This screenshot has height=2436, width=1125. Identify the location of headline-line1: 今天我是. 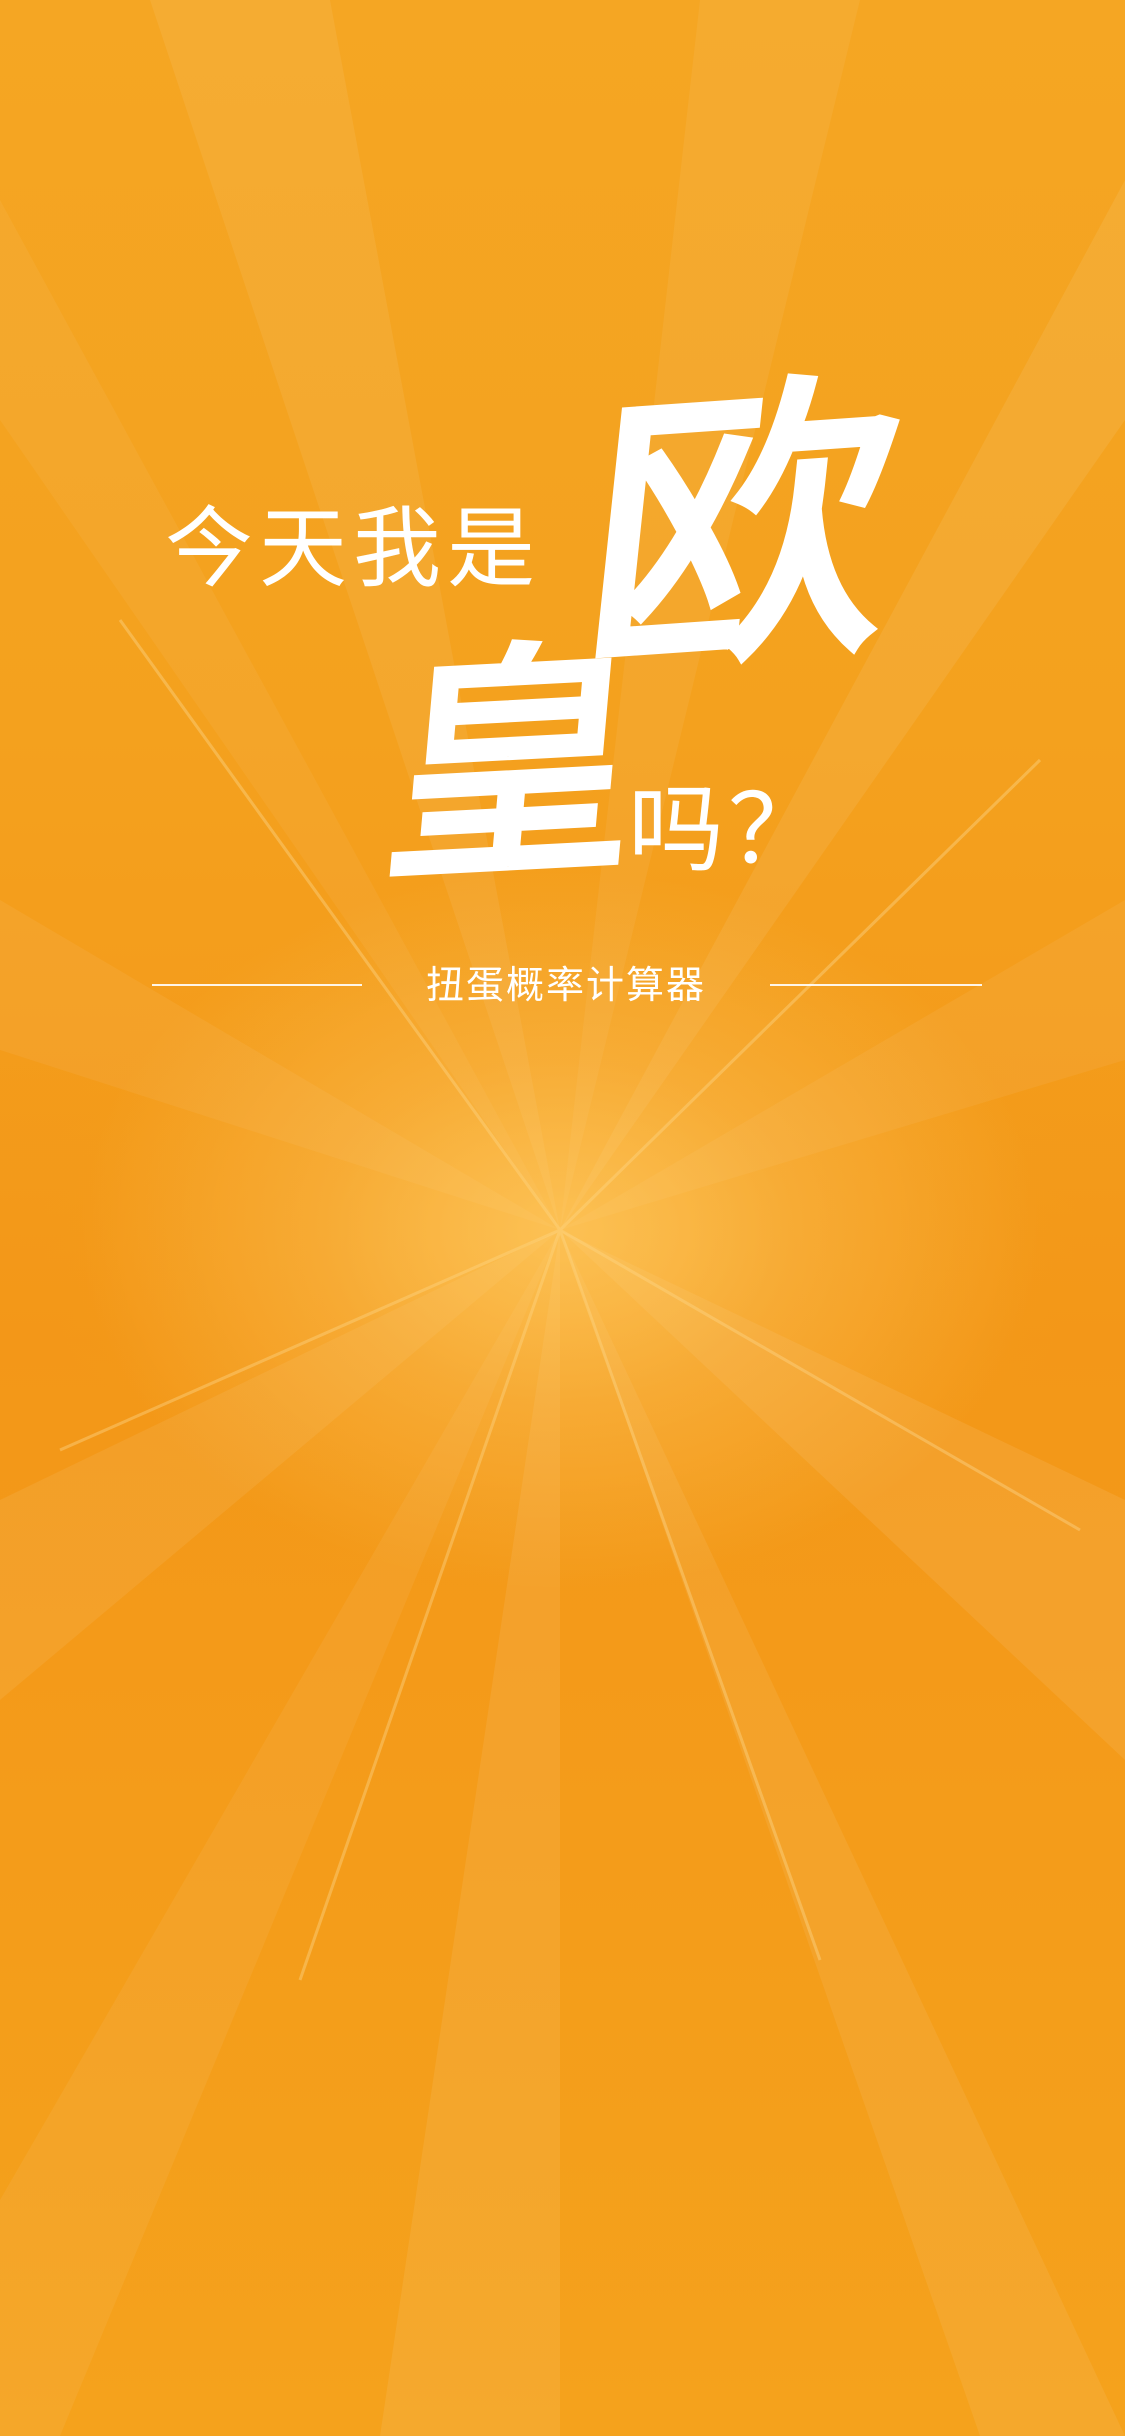
(353, 548).